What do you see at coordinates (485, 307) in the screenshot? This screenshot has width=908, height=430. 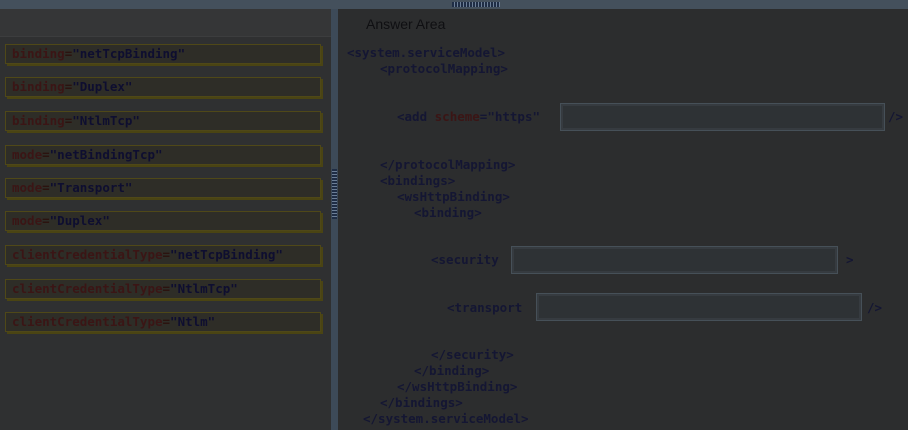 I see `code-transport-open: <transport` at bounding box center [485, 307].